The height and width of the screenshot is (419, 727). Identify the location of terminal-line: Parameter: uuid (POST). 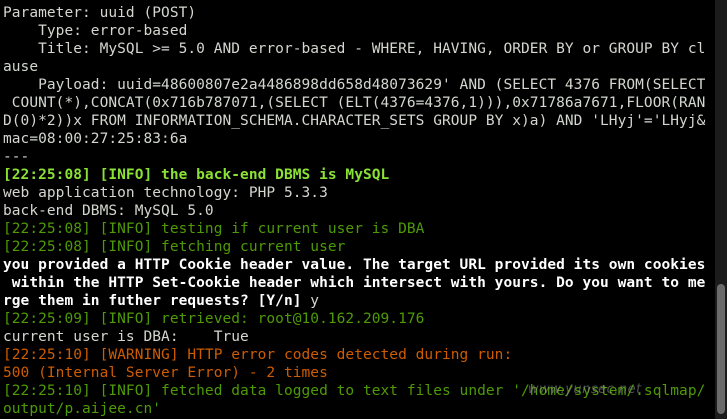
(100, 13).